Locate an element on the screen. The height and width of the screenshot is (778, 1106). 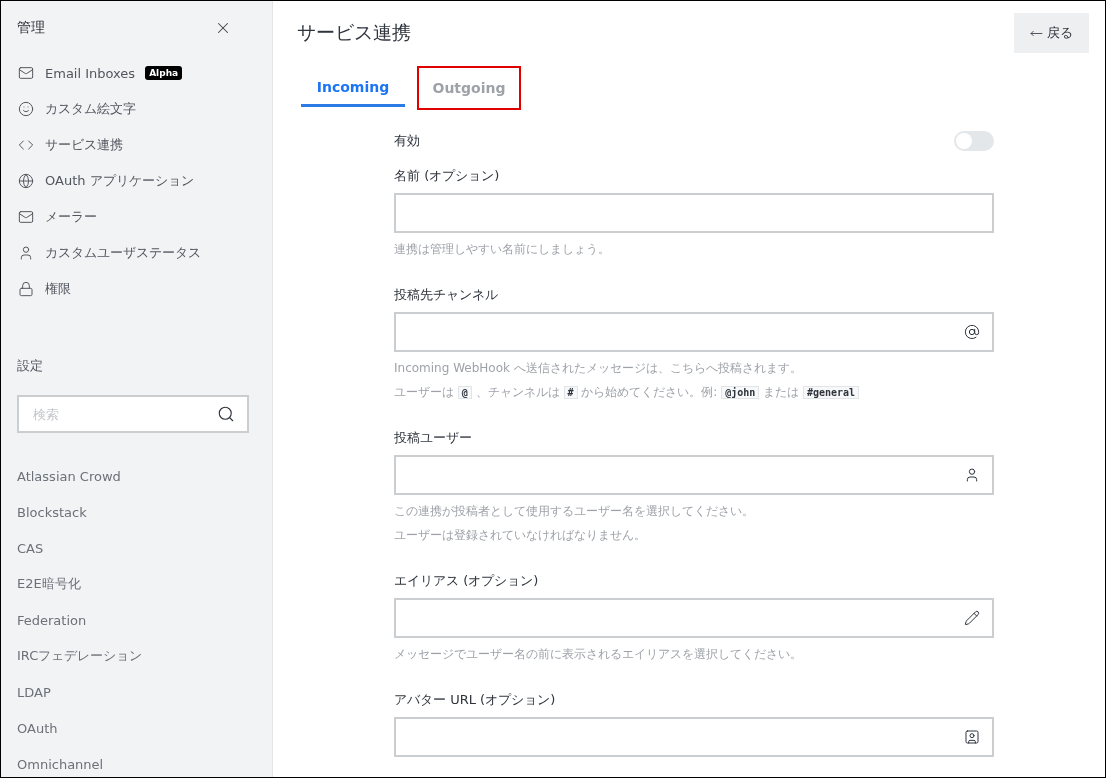
field-label: 名前 (オプション) is located at coordinates (447, 176).